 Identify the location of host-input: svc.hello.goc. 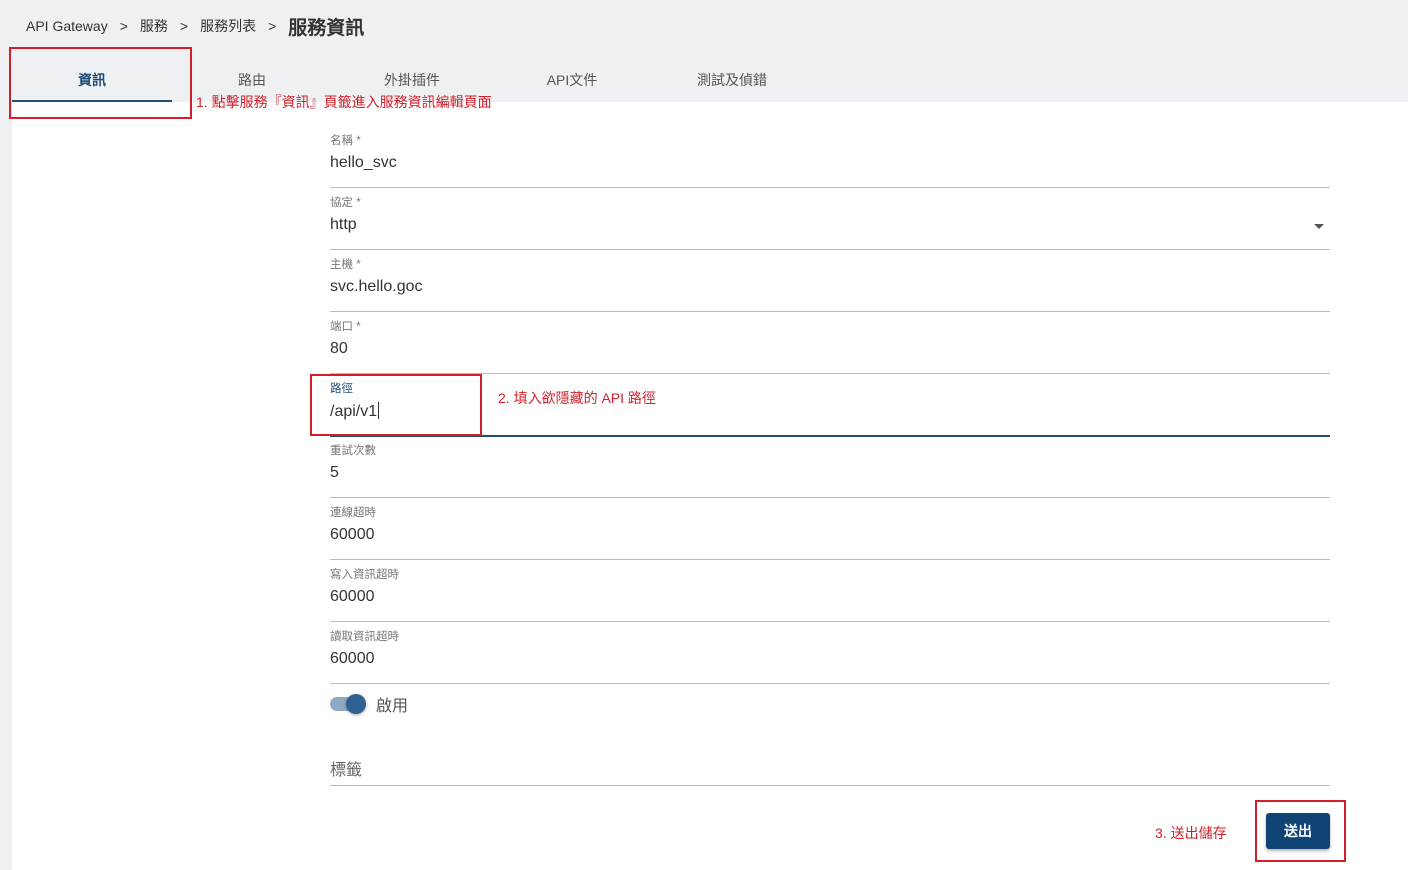
(376, 287).